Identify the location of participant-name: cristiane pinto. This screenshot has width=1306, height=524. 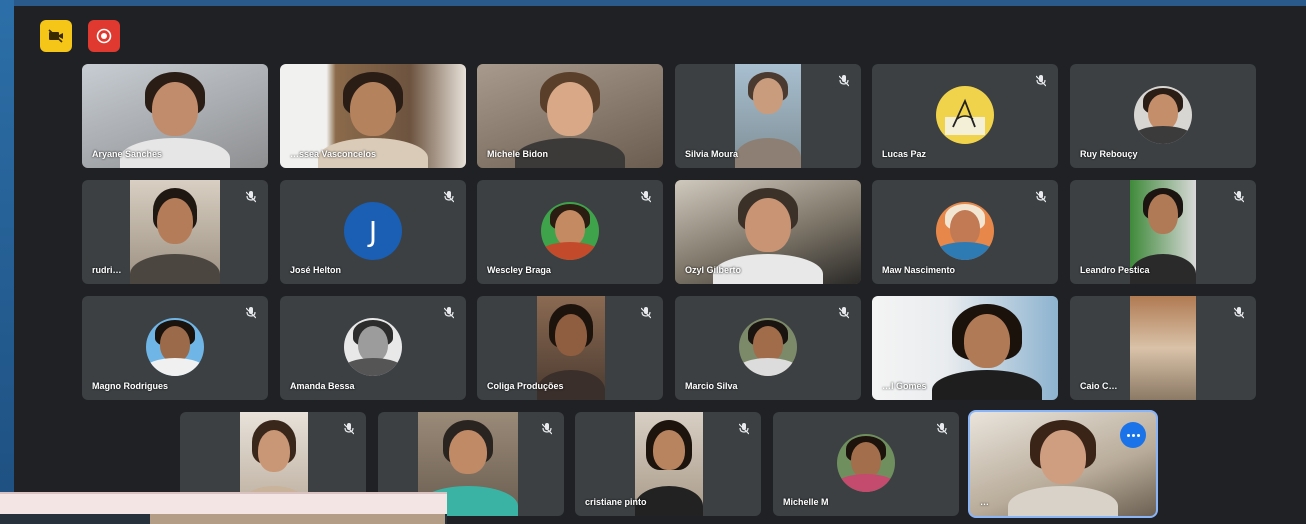
(616, 502).